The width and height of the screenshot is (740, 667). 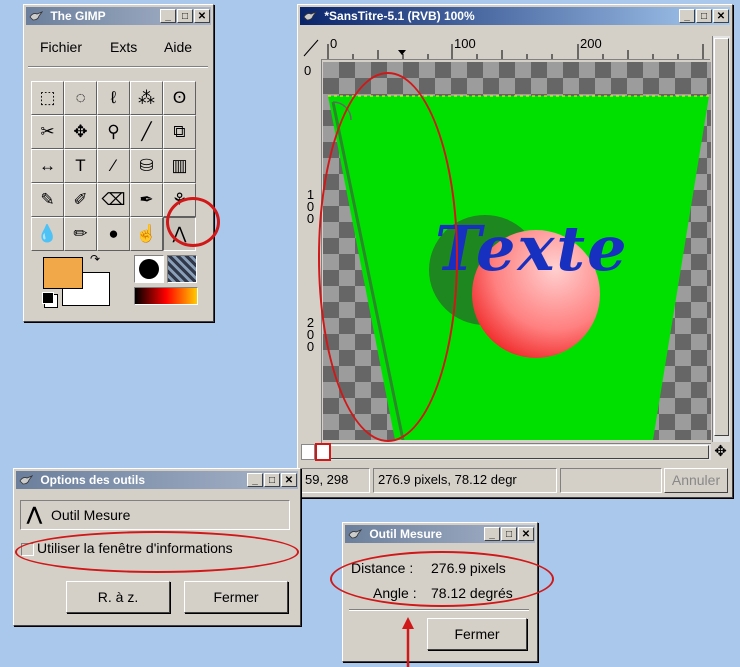 I want to click on measure-tool-icon: ⋀, so click(x=179, y=233).